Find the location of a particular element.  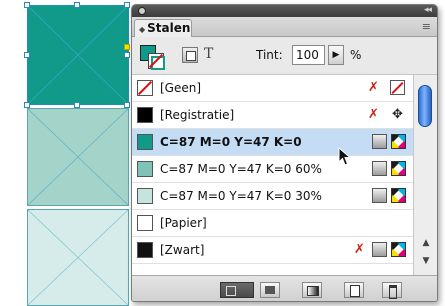

tab-swatches: ◆ Stalen is located at coordinates (163, 28).